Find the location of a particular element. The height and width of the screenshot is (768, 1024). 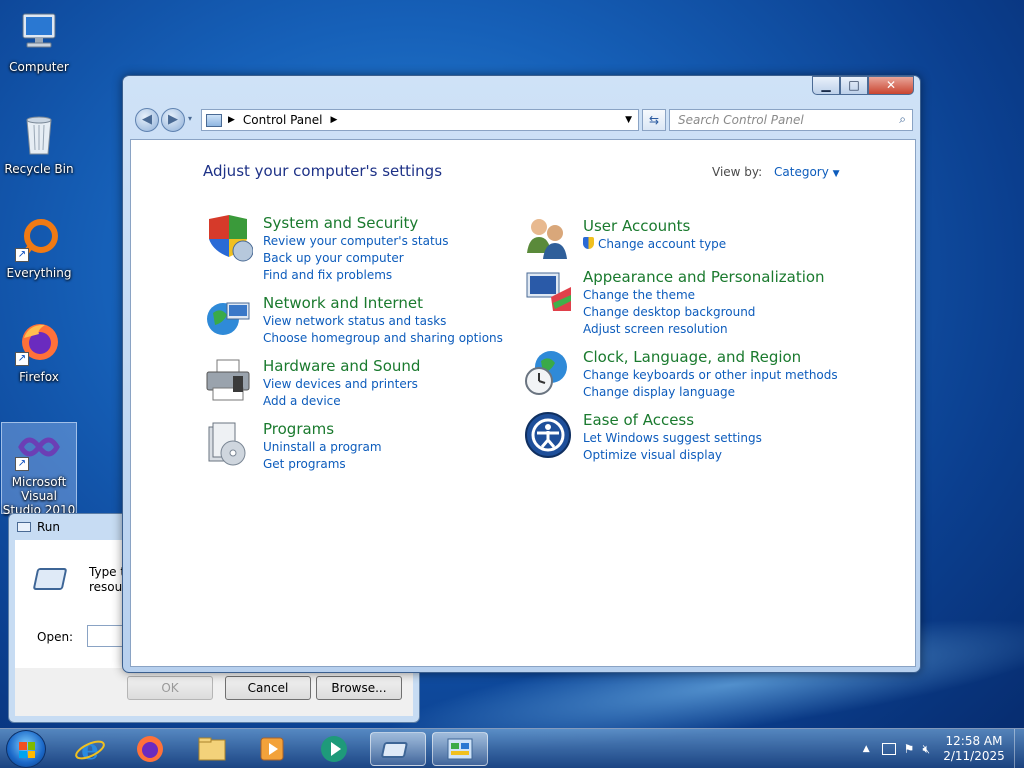

category-title: User Accounts is located at coordinates (733, 226).